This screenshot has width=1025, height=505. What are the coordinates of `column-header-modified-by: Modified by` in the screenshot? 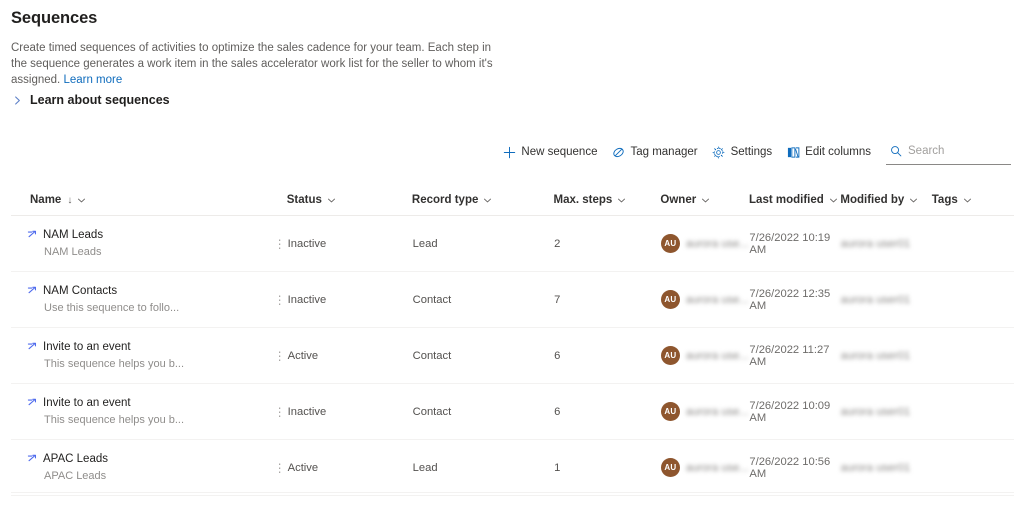 It's located at (885, 200).